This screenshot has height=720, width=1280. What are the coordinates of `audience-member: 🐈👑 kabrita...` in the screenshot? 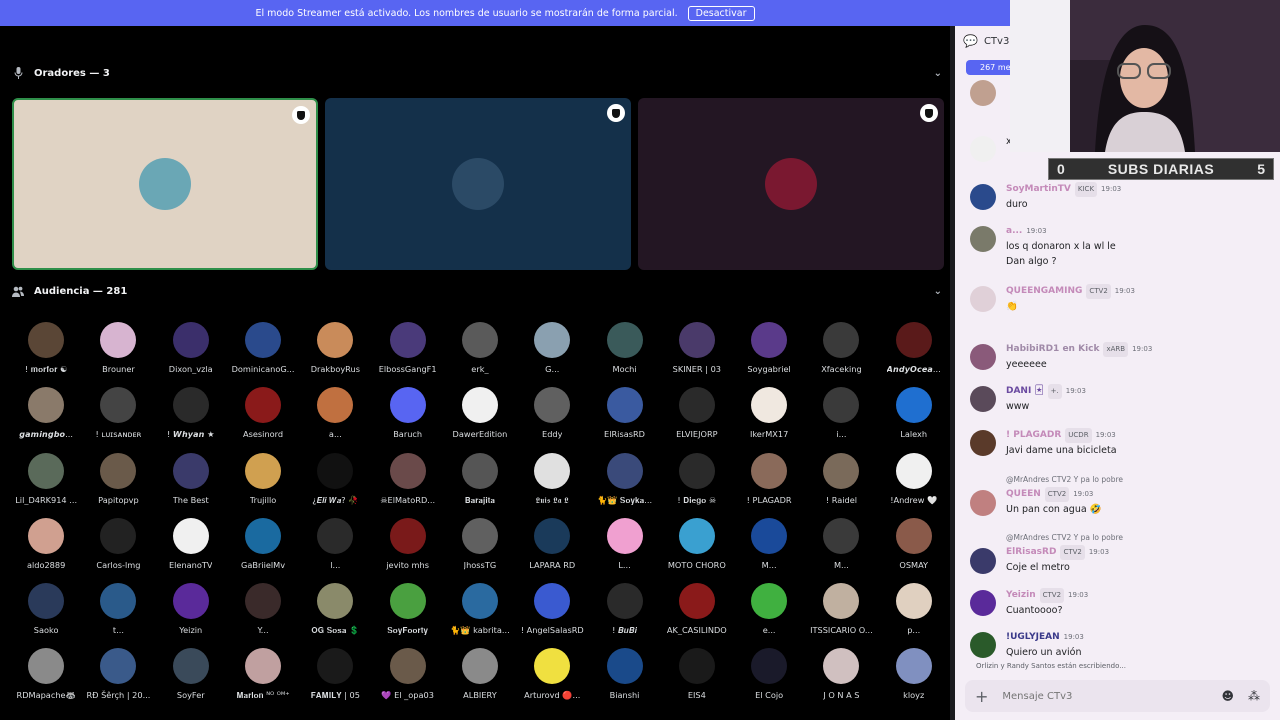 It's located at (480, 613).